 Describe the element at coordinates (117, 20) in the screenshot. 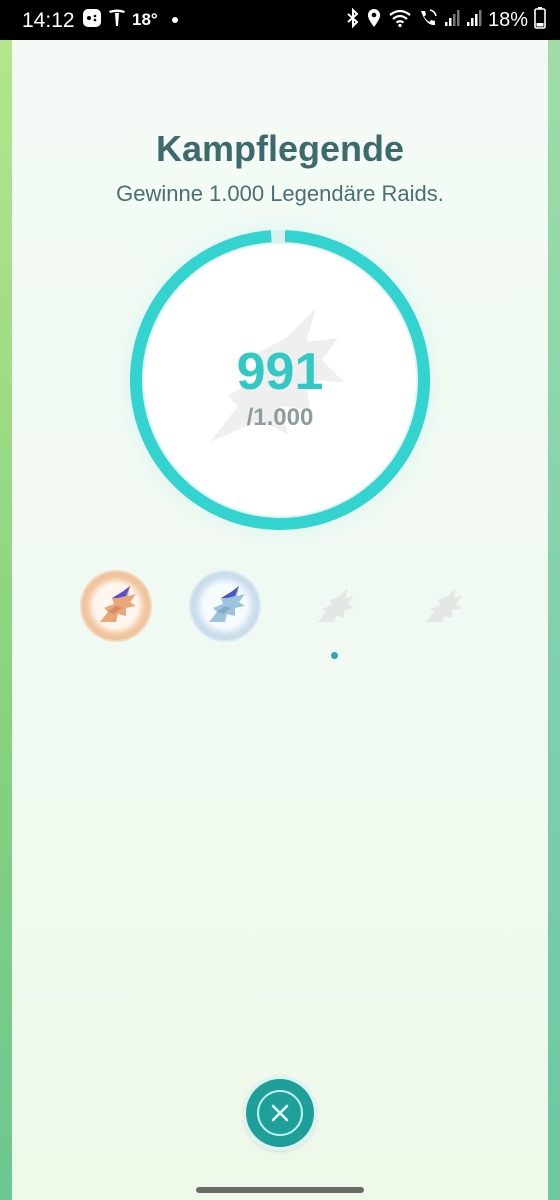

I see `tesla-icon` at that location.